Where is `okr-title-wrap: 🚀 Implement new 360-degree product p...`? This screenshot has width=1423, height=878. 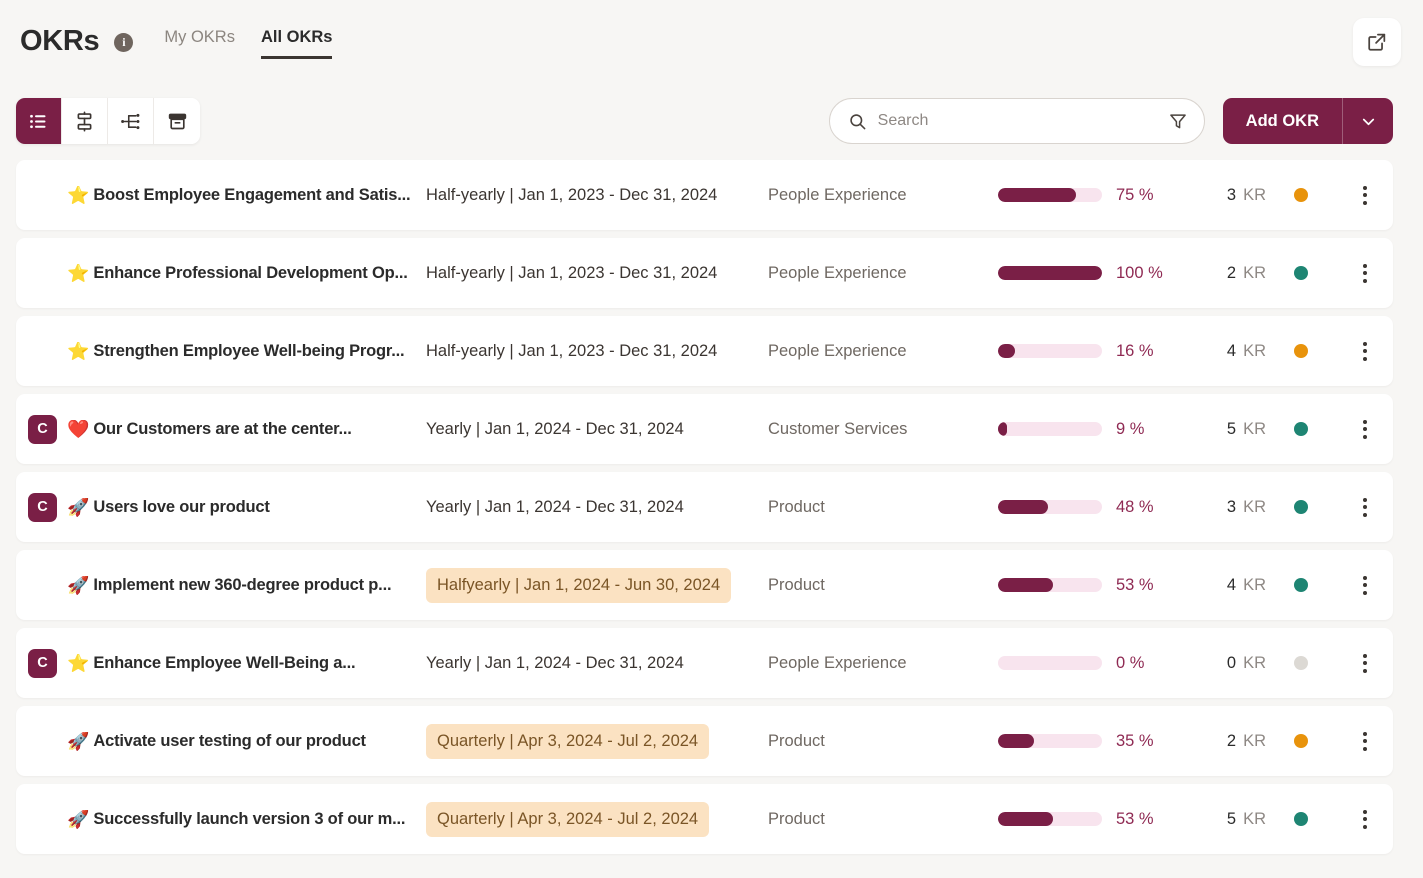 okr-title-wrap: 🚀 Implement new 360-degree product p... is located at coordinates (229, 585).